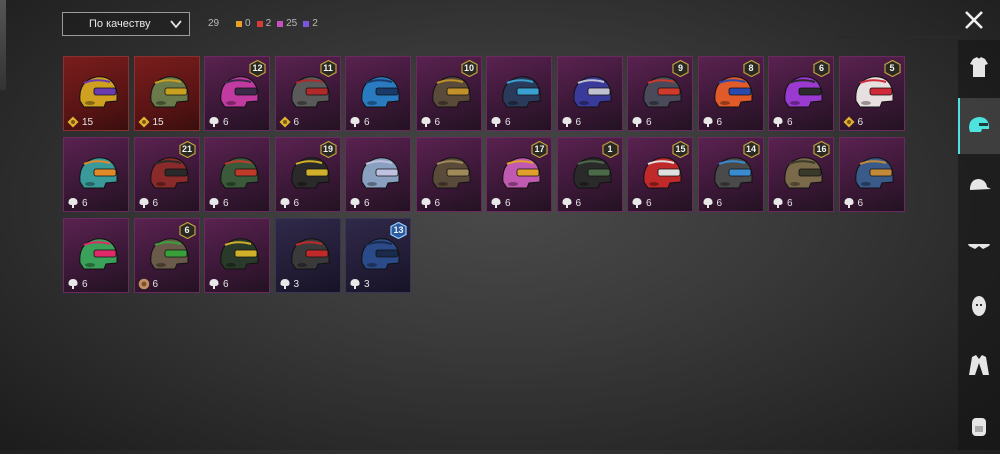  I want to click on helmet-item: 11 6, so click(307, 93).